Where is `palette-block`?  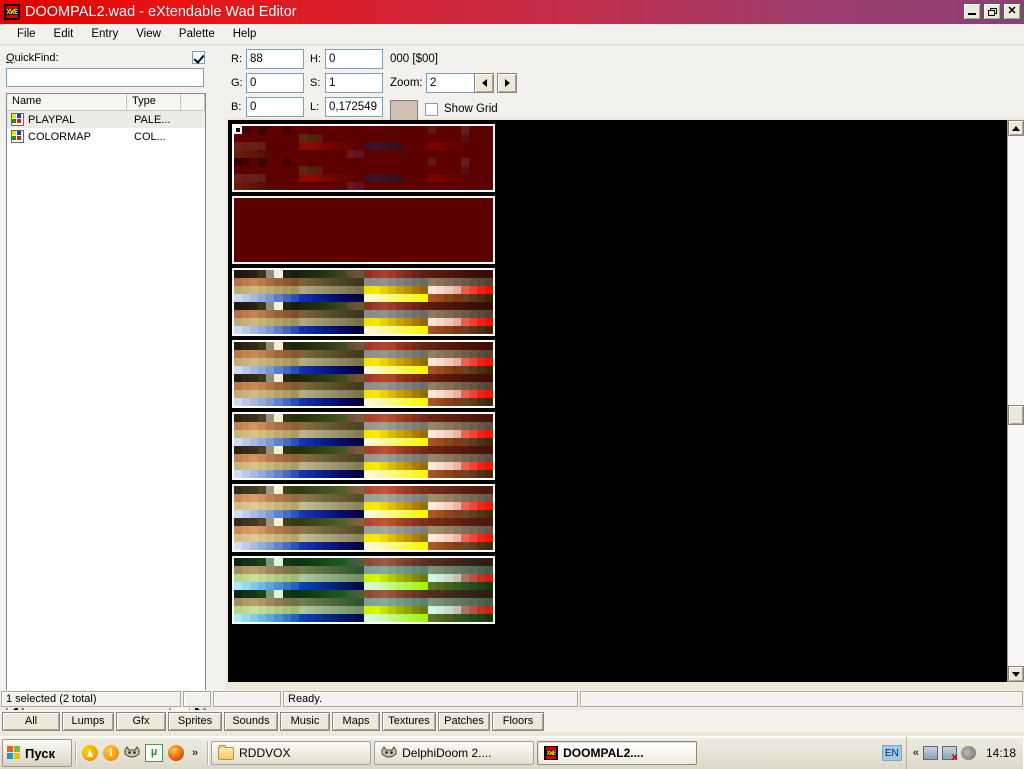 palette-block is located at coordinates (363, 230).